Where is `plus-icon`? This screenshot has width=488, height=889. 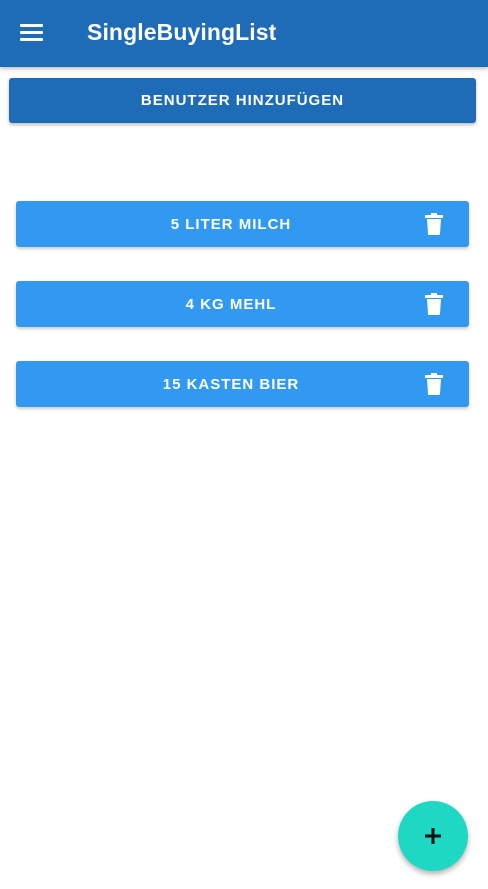
plus-icon is located at coordinates (433, 836).